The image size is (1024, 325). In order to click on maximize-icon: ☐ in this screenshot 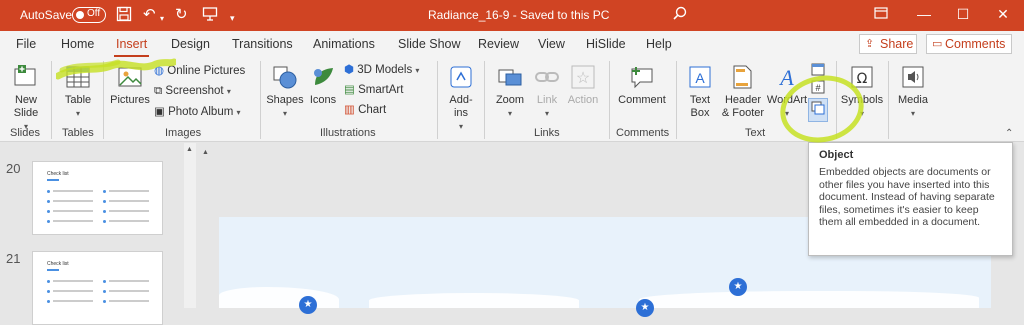, I will do `click(963, 14)`.